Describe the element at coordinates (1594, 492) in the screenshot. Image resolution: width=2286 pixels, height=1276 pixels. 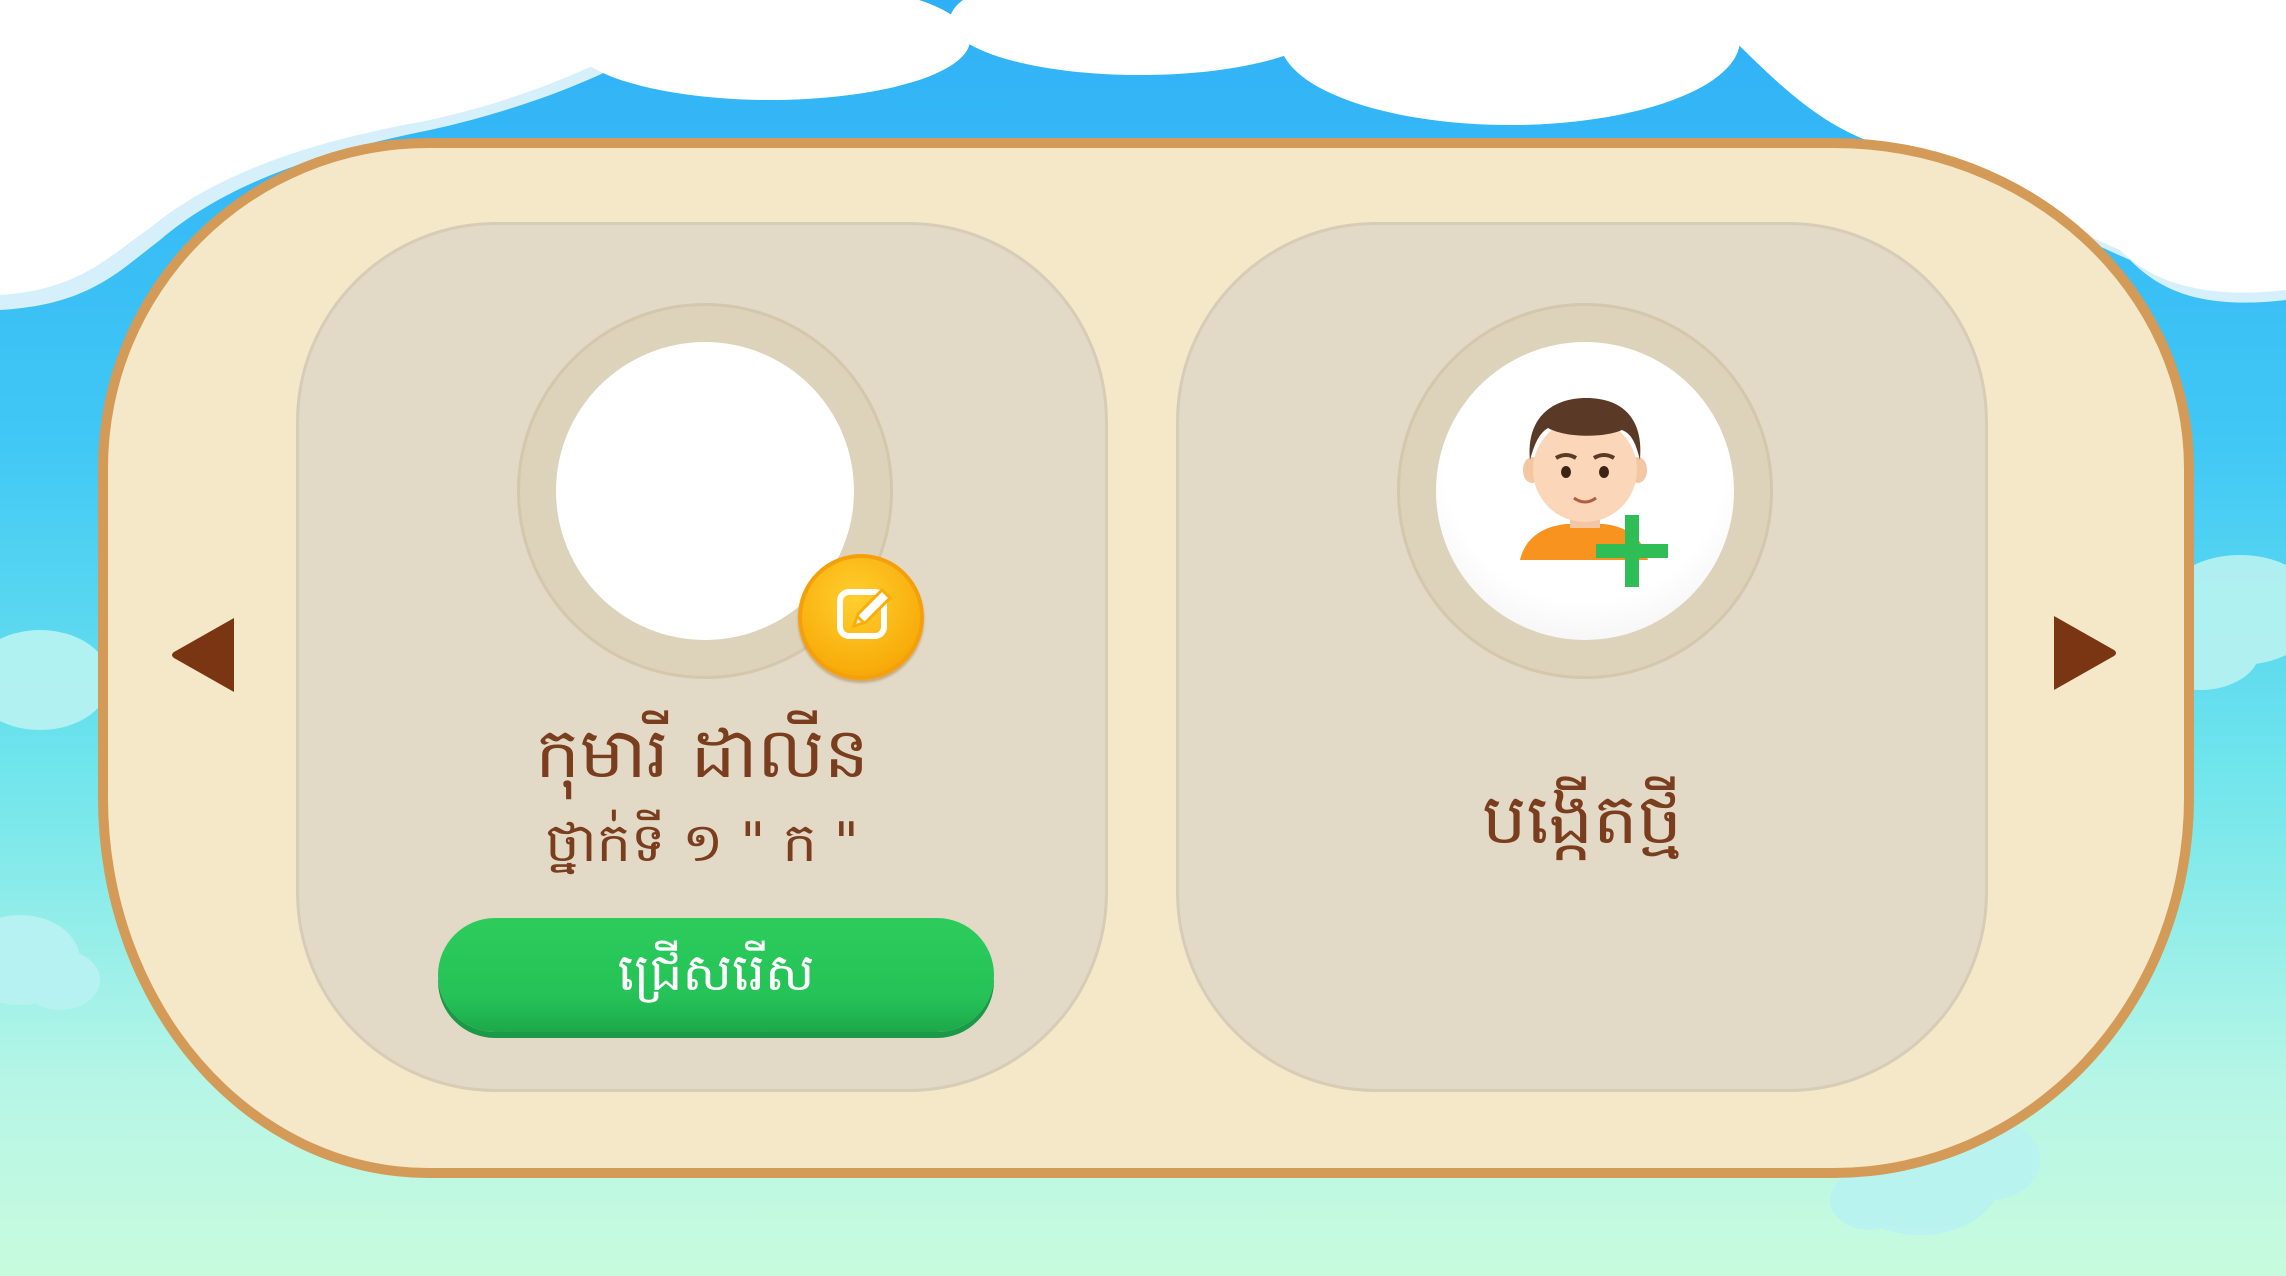
I see `add-user-icon` at that location.